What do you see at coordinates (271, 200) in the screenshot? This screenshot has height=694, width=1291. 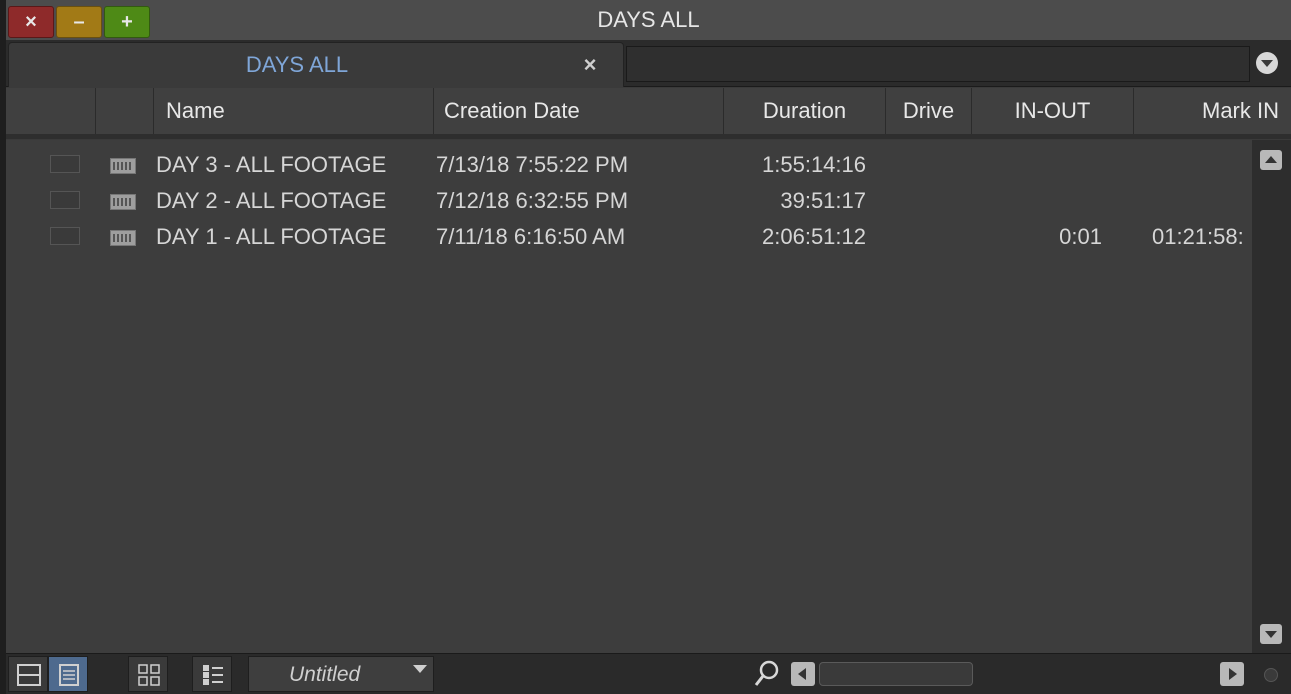 I see `cell-name: DAY 2 - ALL FOOTAGE` at bounding box center [271, 200].